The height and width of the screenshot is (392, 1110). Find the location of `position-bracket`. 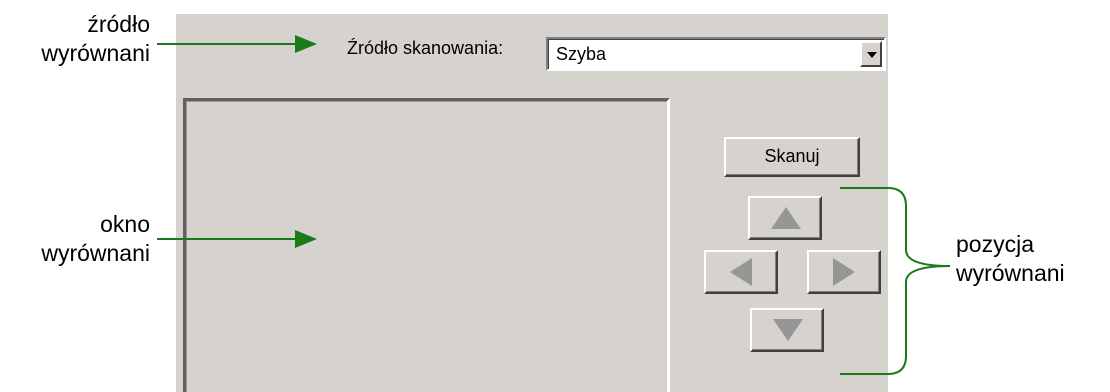

position-bracket is located at coordinates (895, 281).